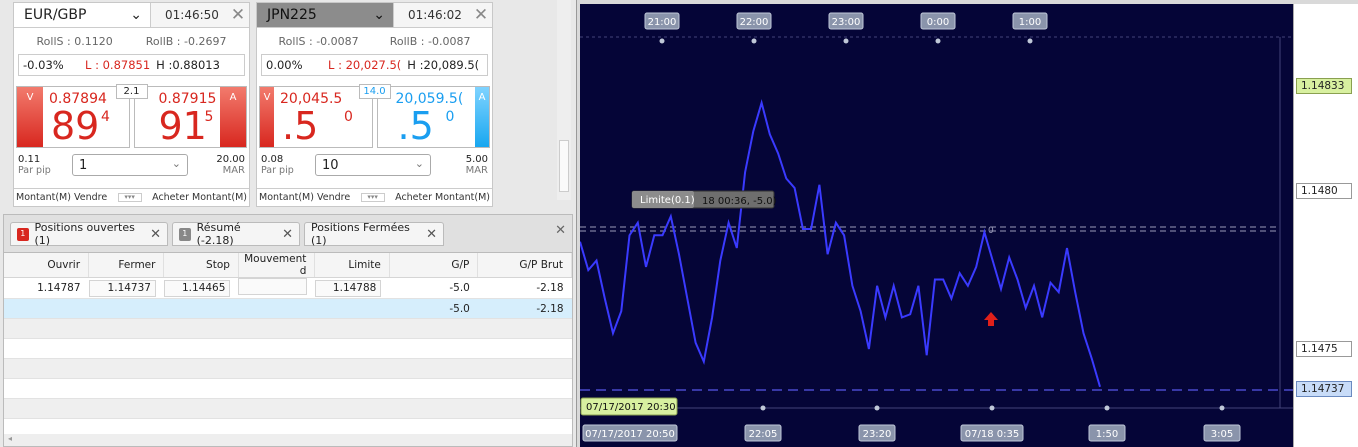 This screenshot has height=447, width=1358. I want to click on buy-button: 0.87915 91 5 A, so click(190, 117).